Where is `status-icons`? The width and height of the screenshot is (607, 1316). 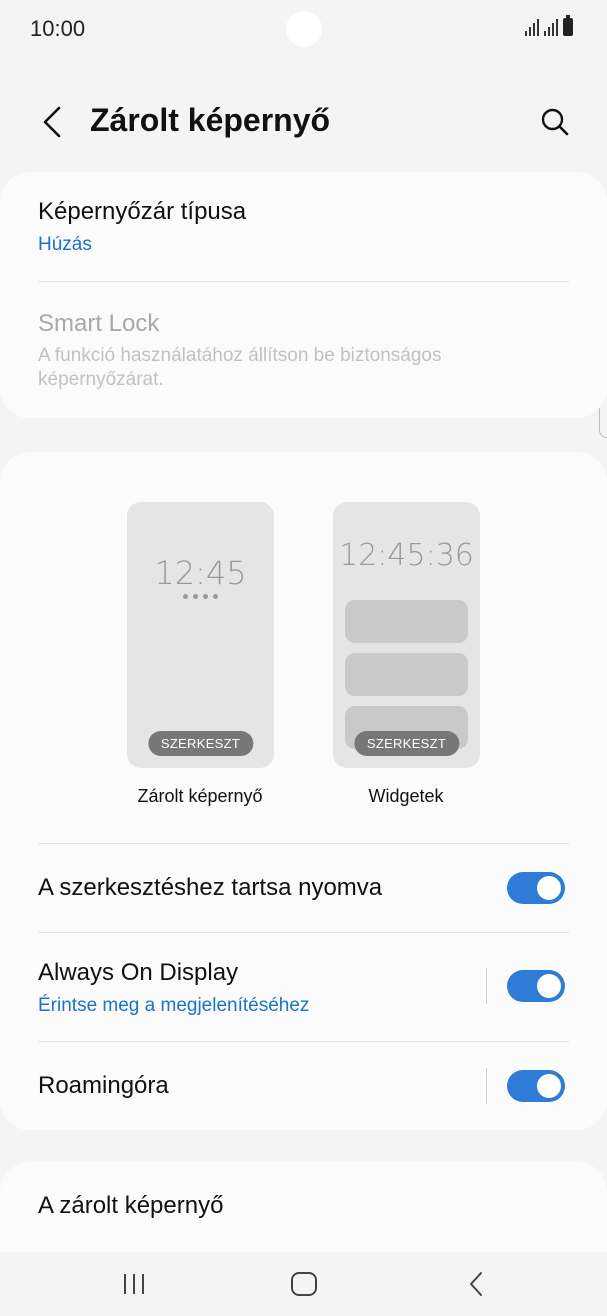
status-icons is located at coordinates (549, 25).